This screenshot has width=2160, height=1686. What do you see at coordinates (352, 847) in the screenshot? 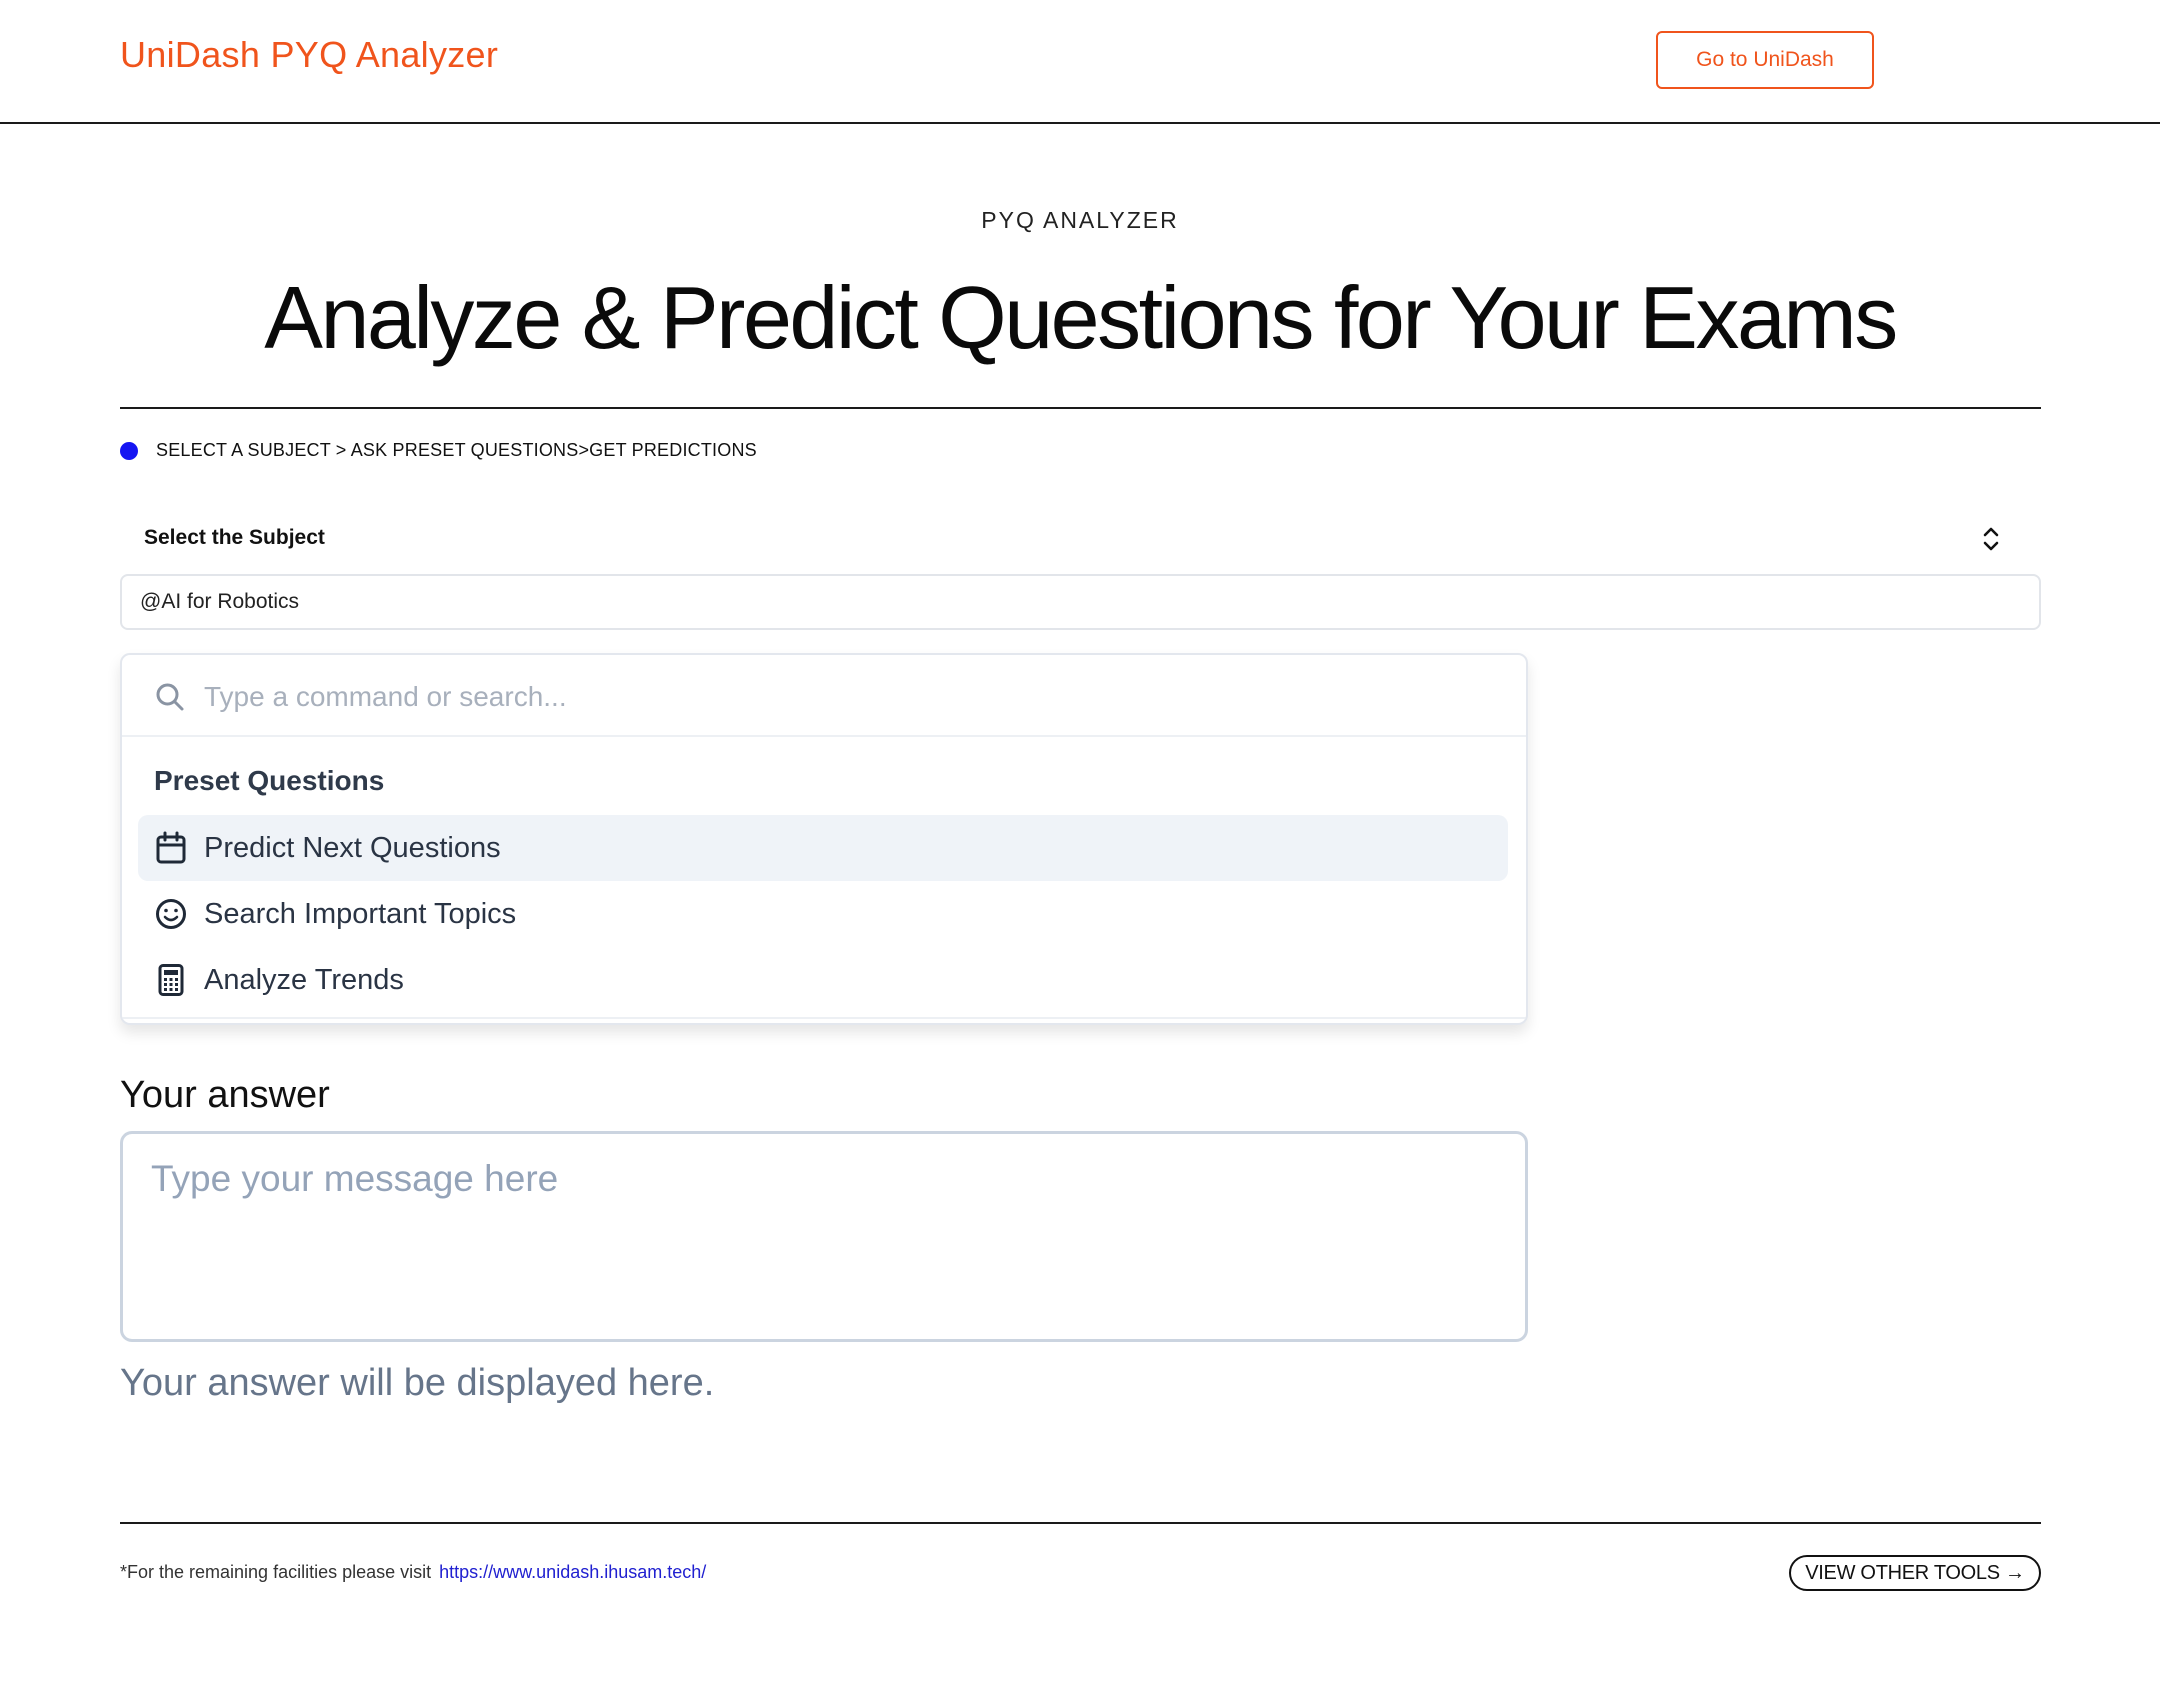
I see `item-label: Predict Next Questions` at bounding box center [352, 847].